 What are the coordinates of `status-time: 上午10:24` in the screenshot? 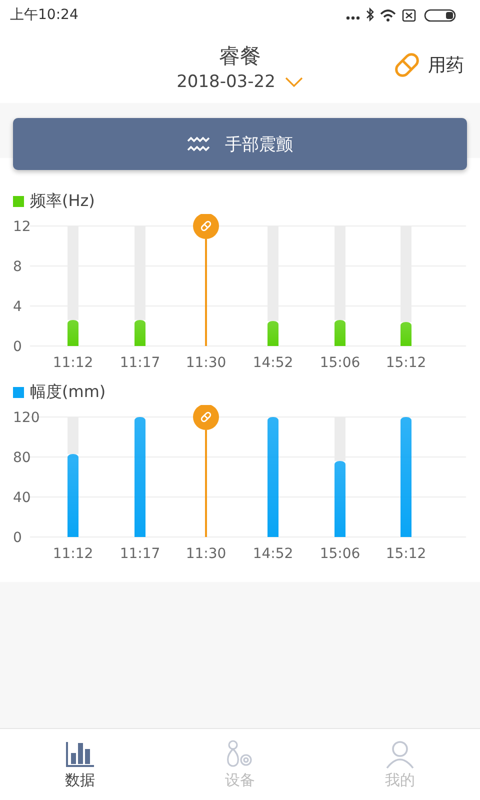 It's located at (44, 15).